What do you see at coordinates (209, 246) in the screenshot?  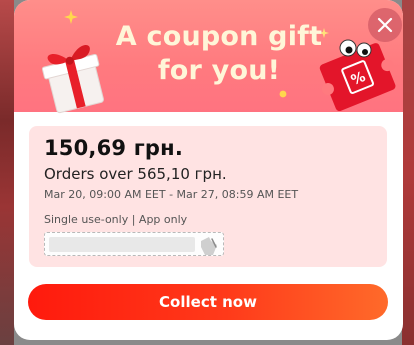 I see `pointer-hand-icon` at bounding box center [209, 246].